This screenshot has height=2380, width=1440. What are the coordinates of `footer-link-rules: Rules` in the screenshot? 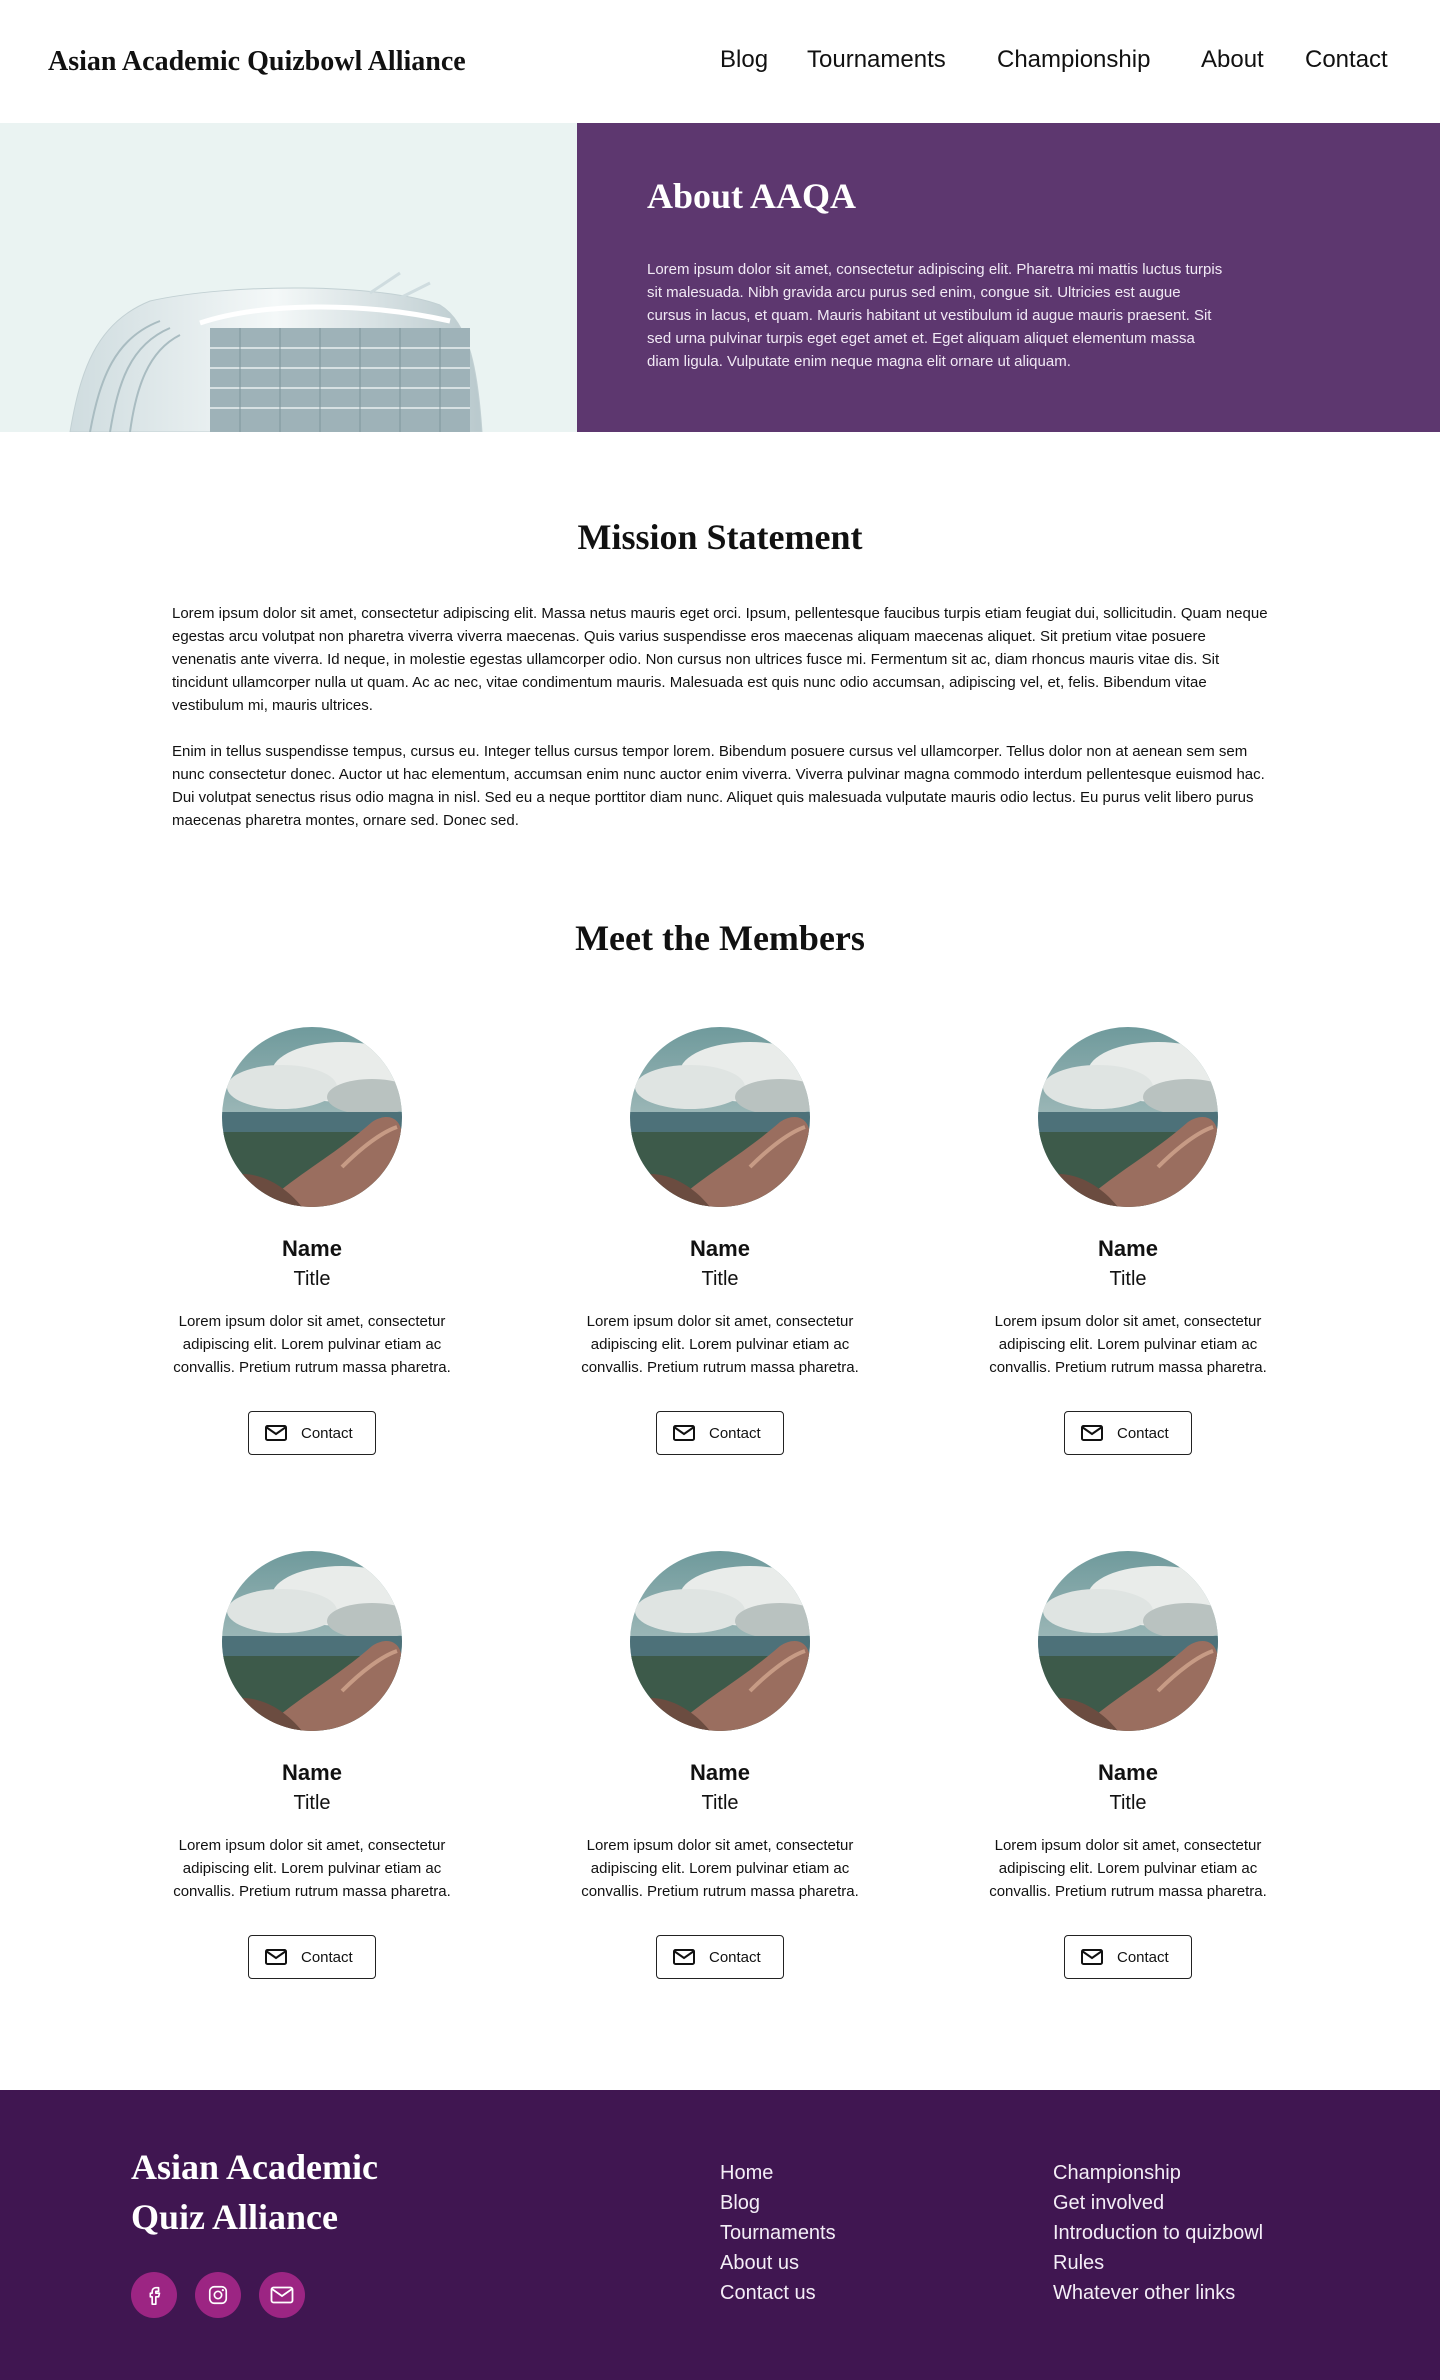 It's located at (1158, 2263).